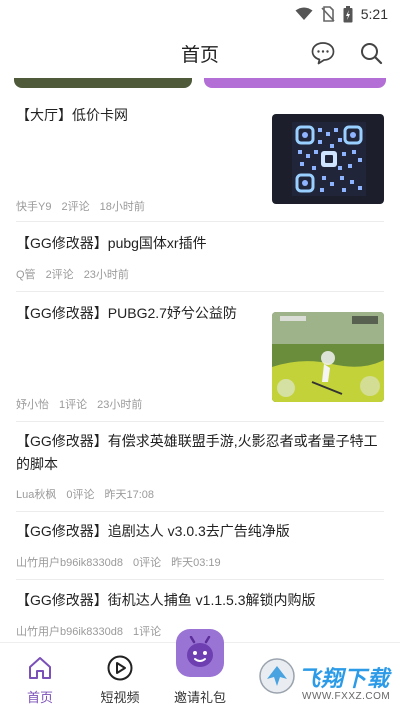 Image resolution: width=400 pixels, height=711 pixels. I want to click on invite-gift-button, so click(200, 653).